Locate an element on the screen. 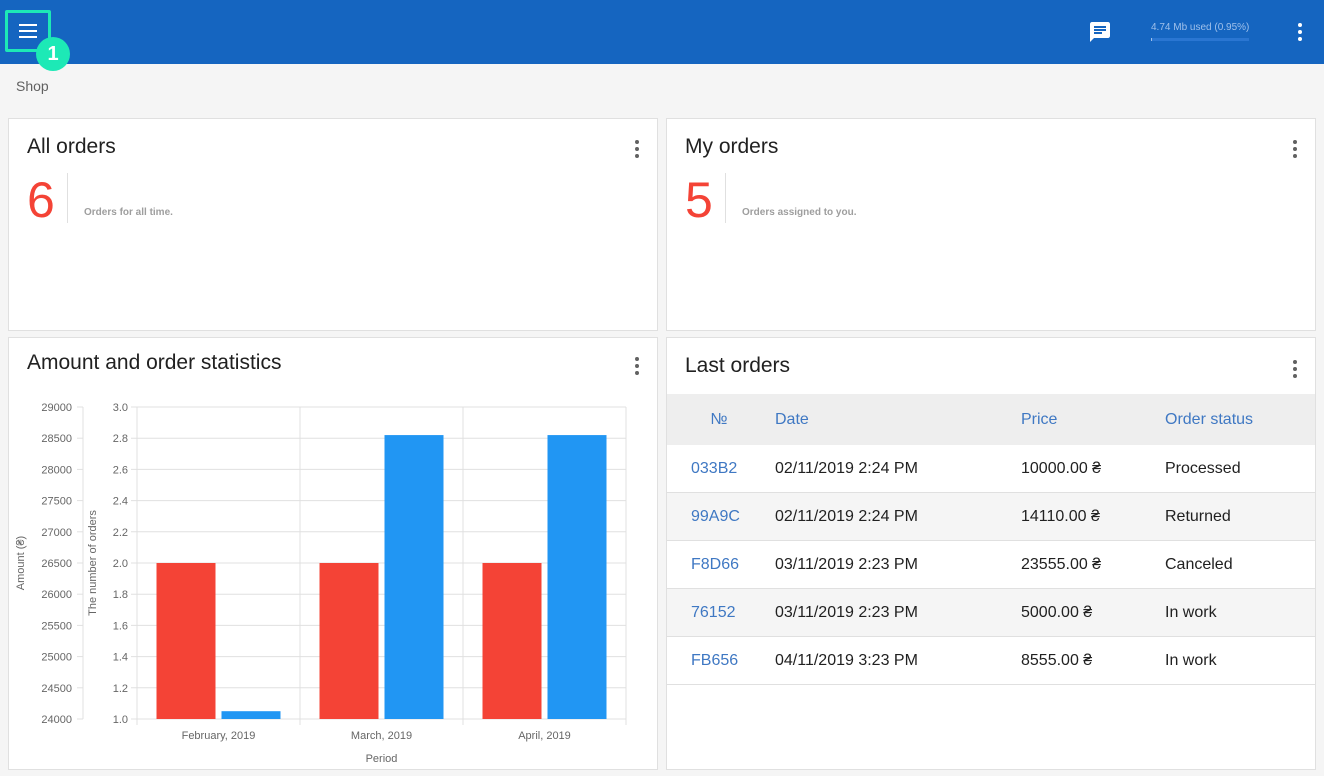 The image size is (1324, 776). order-id-link: 99A9C is located at coordinates (721, 516).